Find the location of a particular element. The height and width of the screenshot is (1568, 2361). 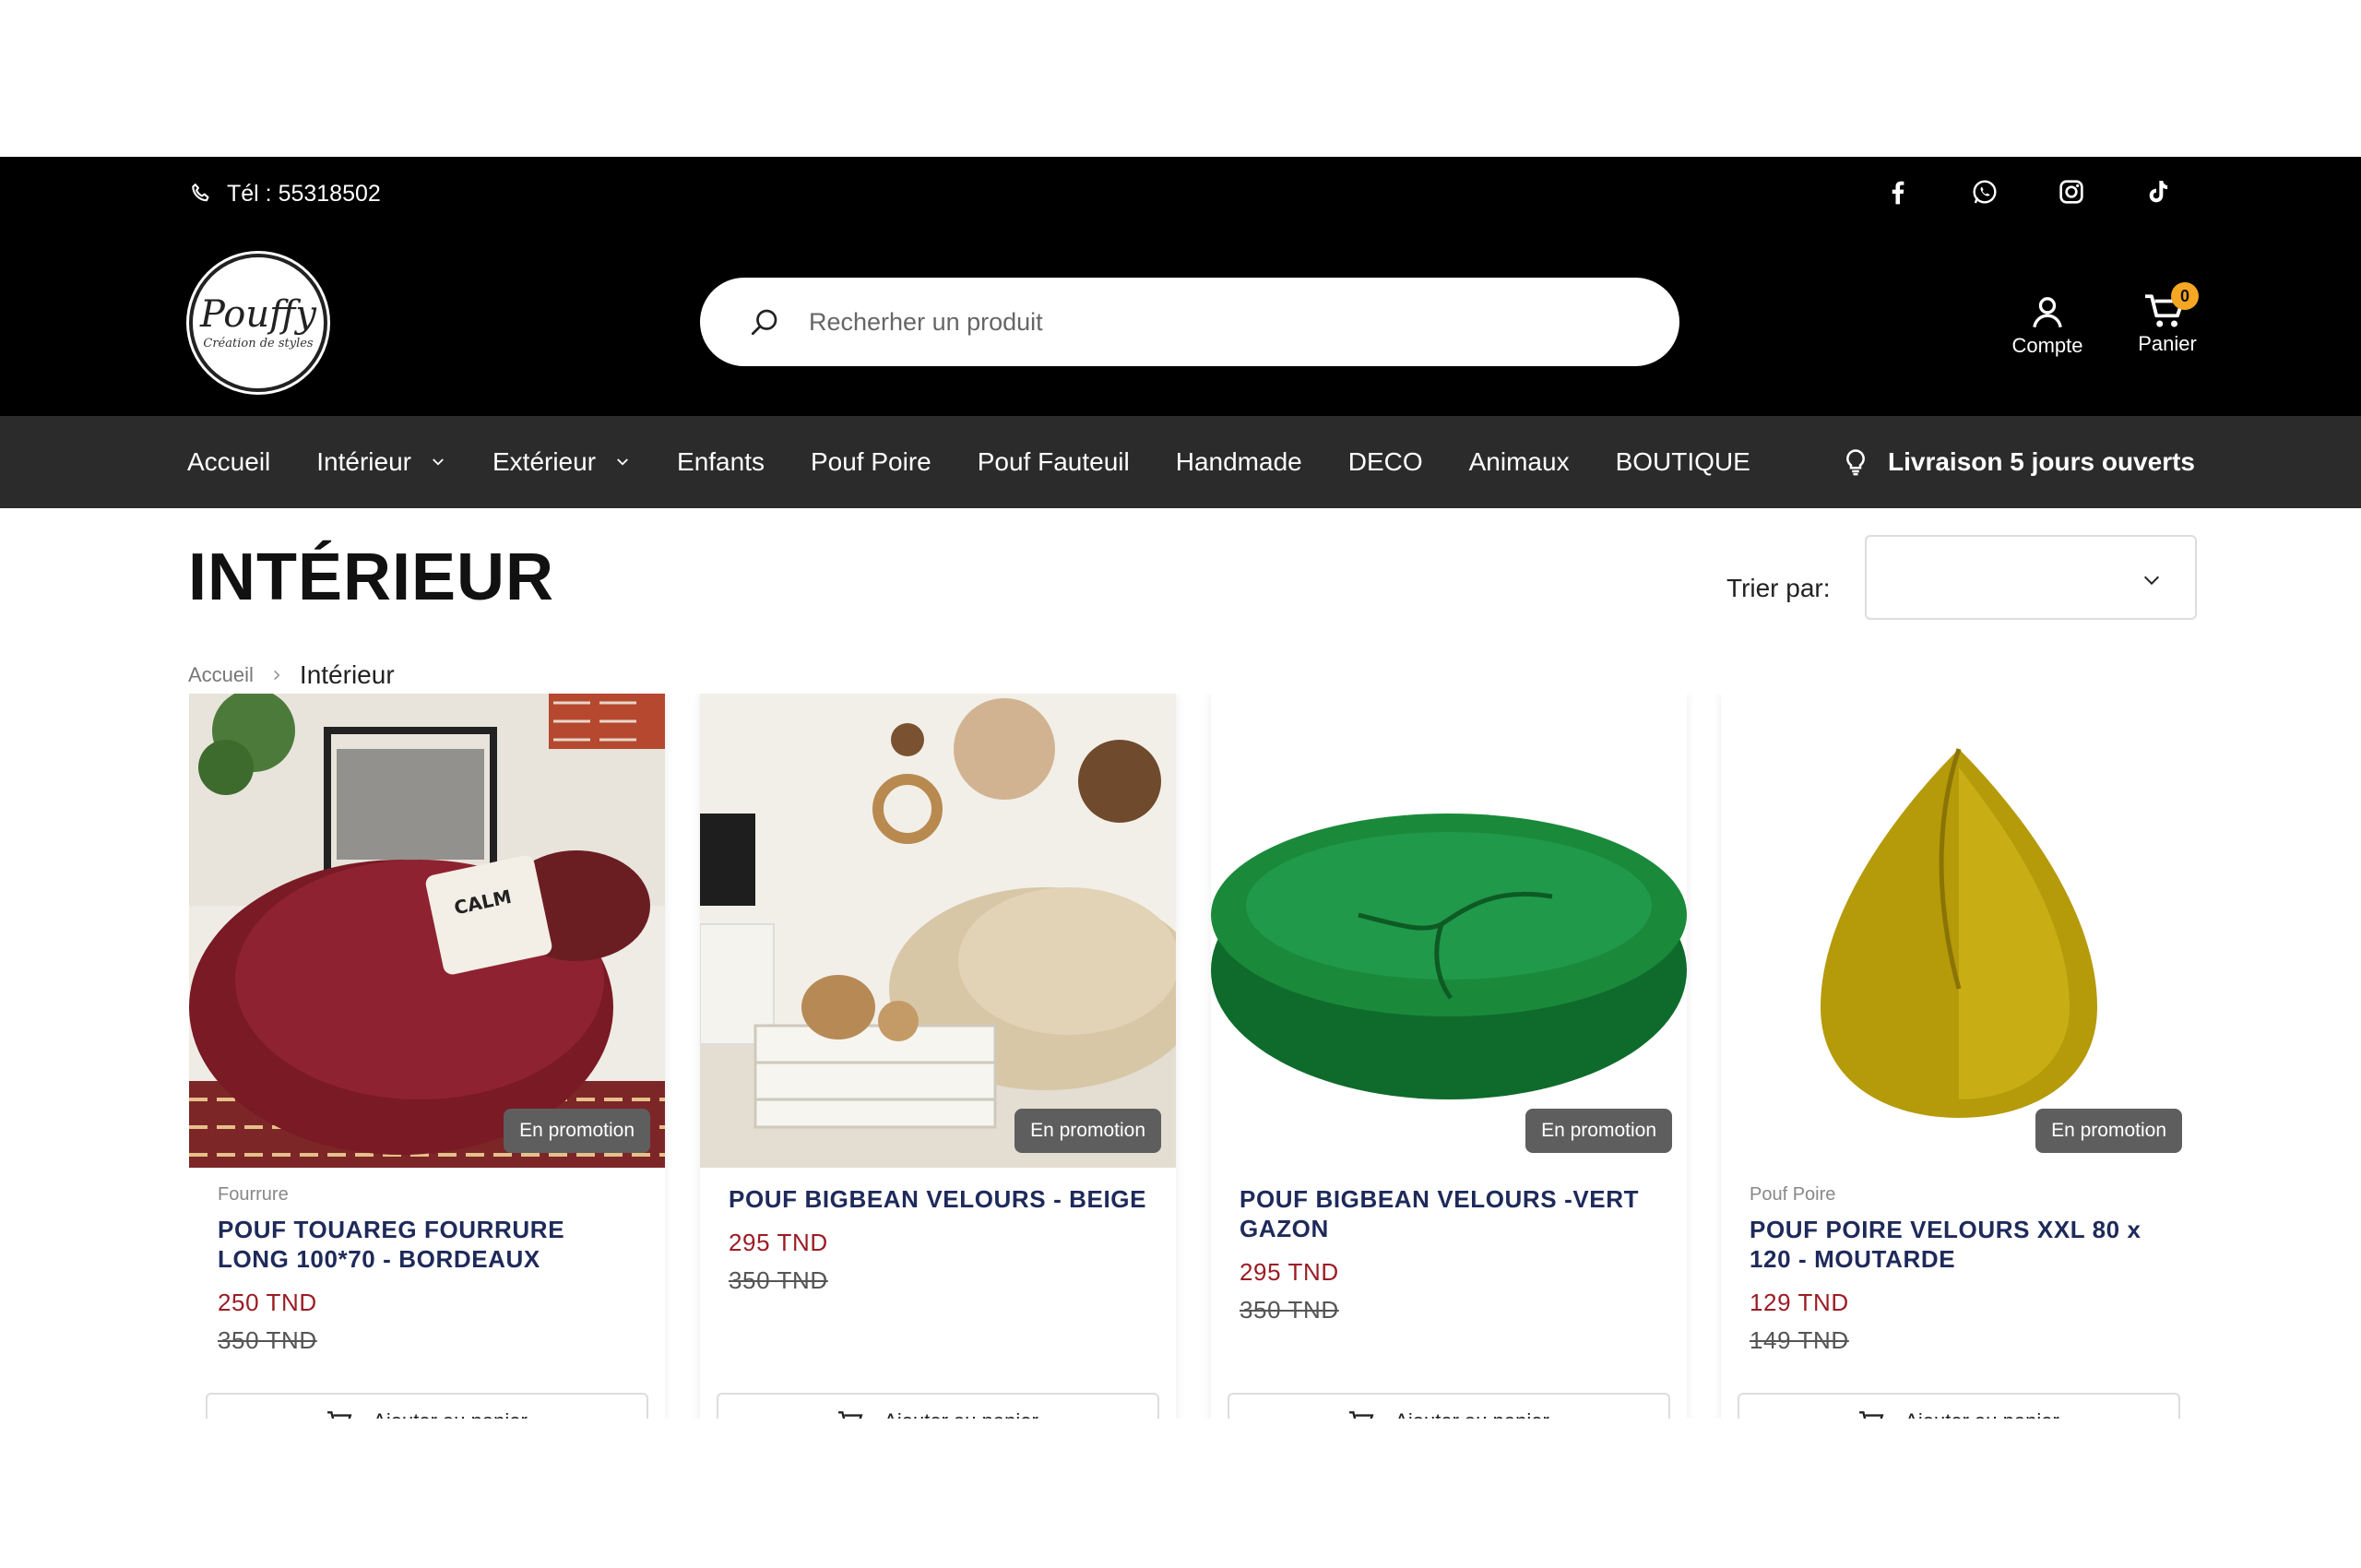

nav-label: Handmade is located at coordinates (1238, 461).